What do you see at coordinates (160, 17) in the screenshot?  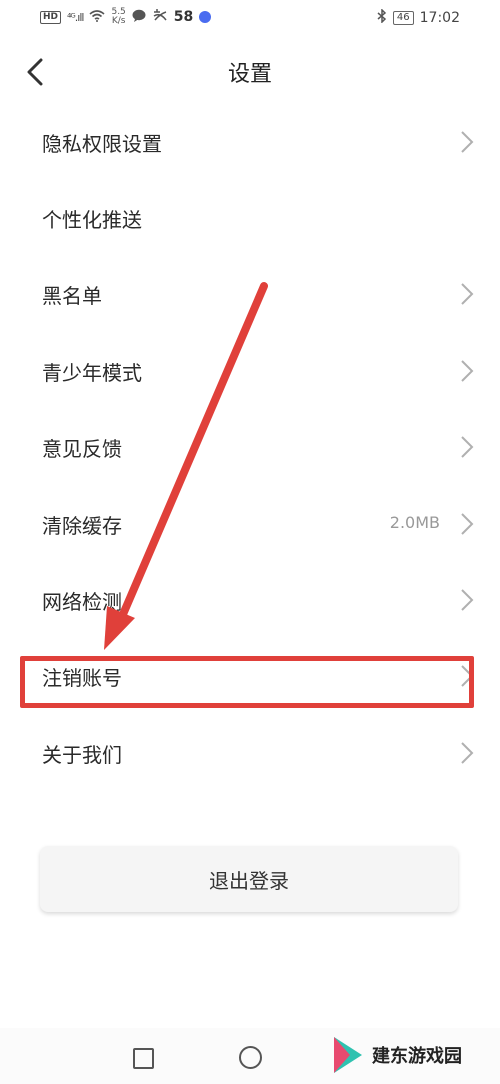 I see `app-icon` at bounding box center [160, 17].